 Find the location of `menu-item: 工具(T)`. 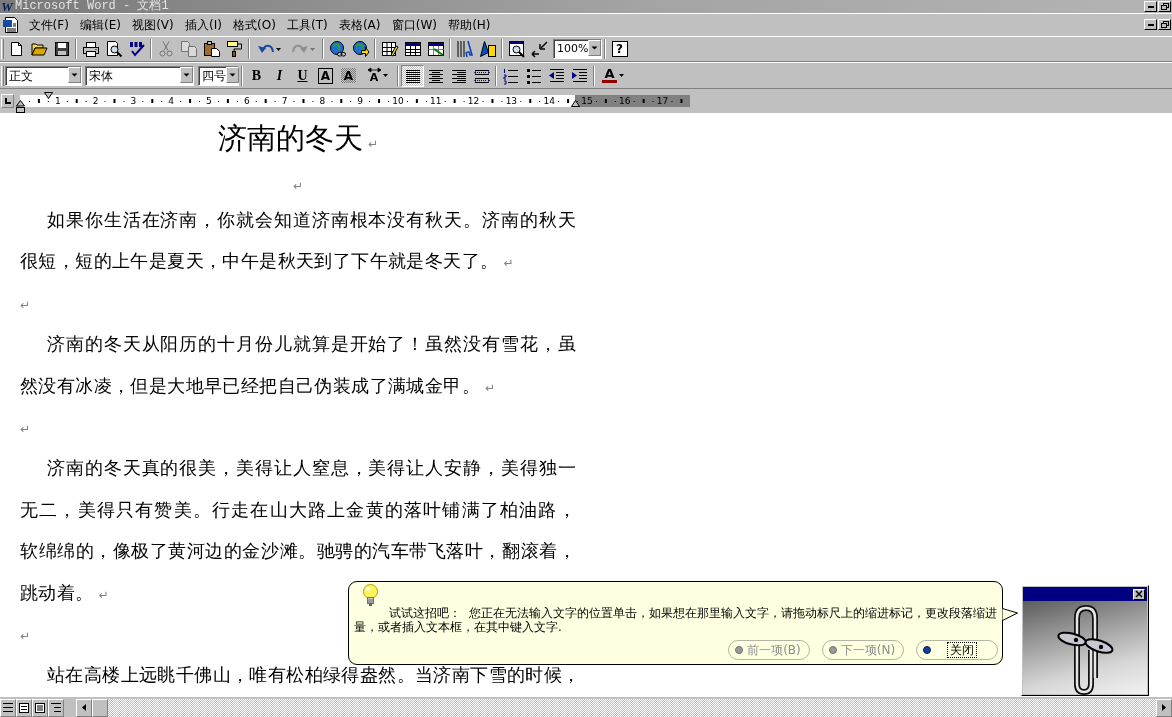

menu-item: 工具(T) is located at coordinates (307, 24).